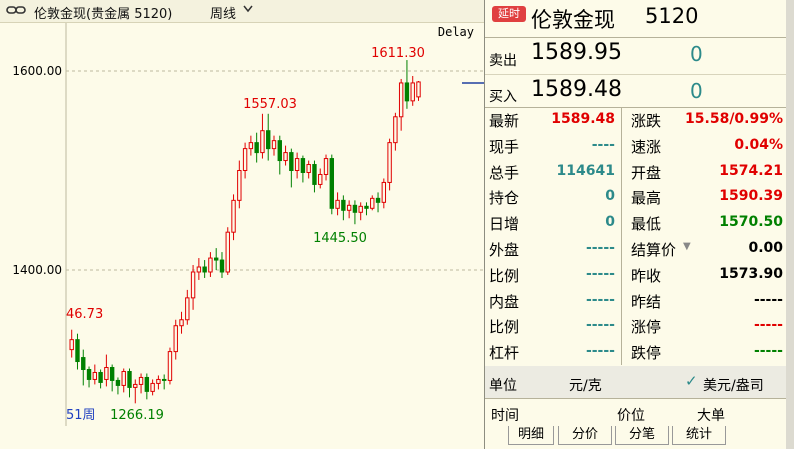 The width and height of the screenshot is (794, 449). I want to click on right-row-label: 开盘, so click(646, 172).